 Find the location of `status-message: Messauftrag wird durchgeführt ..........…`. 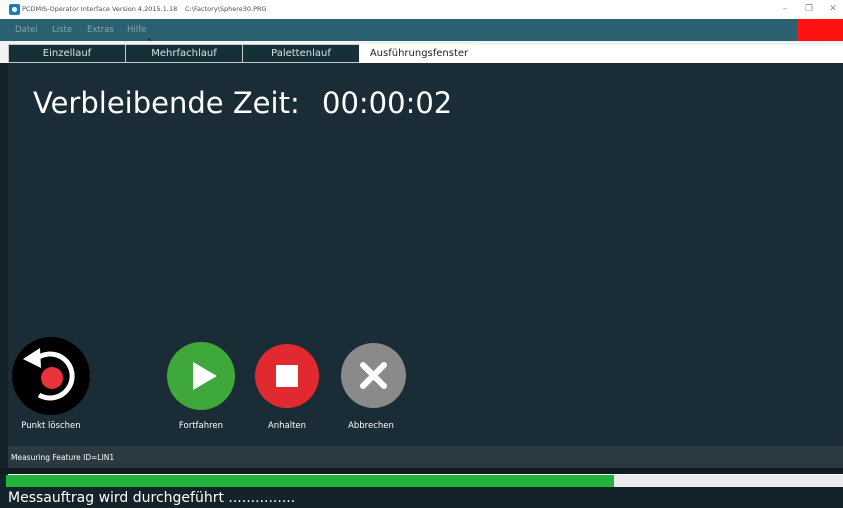

status-message: Messauftrag wird durchgeführt ..........… is located at coordinates (152, 498).